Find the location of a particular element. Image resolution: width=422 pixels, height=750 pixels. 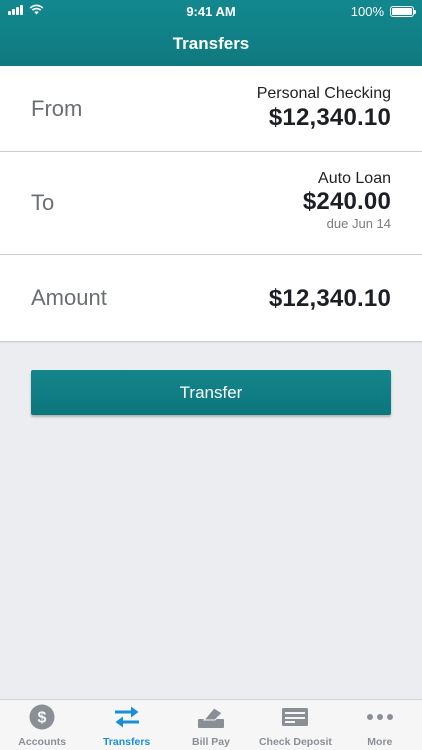

status-right: 100% is located at coordinates (383, 11).